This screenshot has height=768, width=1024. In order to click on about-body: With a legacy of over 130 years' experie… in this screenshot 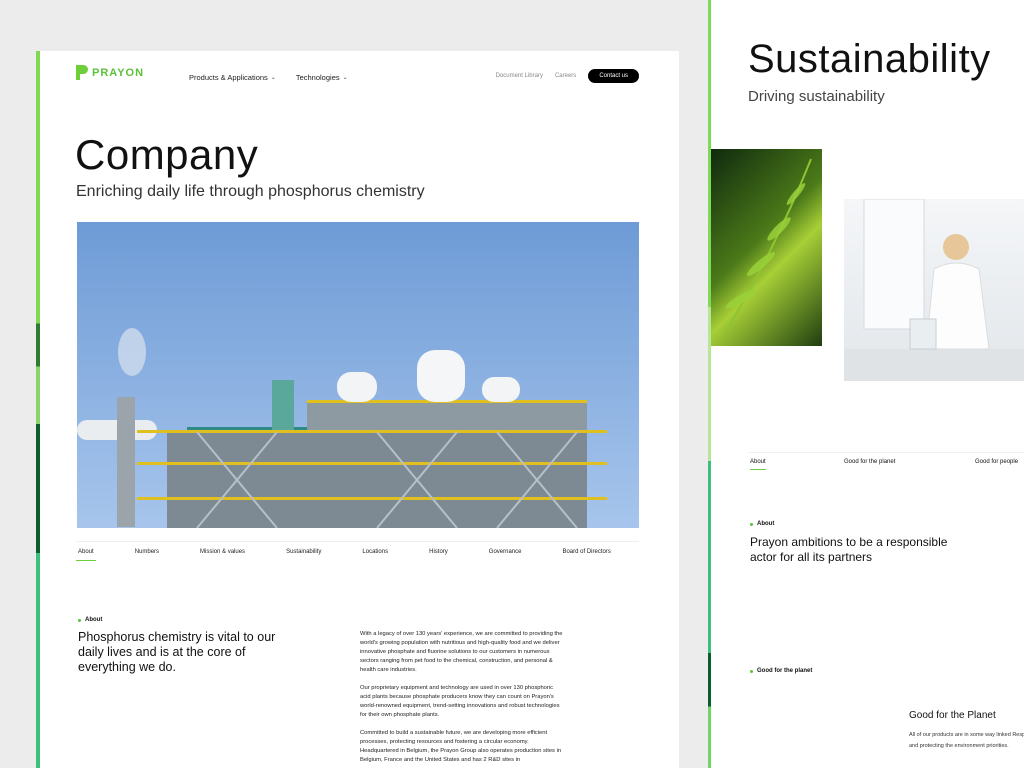, I will do `click(462, 699)`.